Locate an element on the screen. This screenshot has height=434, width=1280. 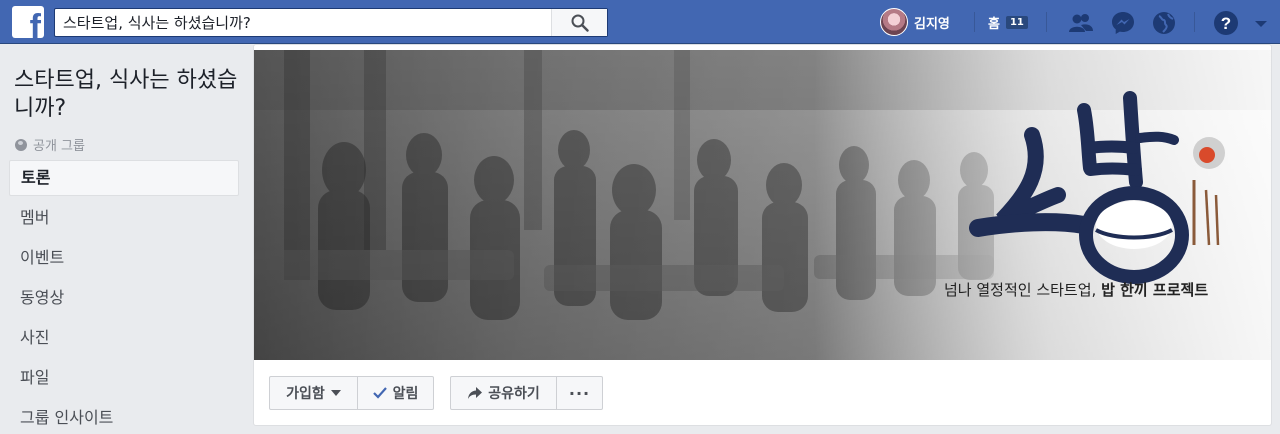
home-label: 홈 is located at coordinates (994, 24).